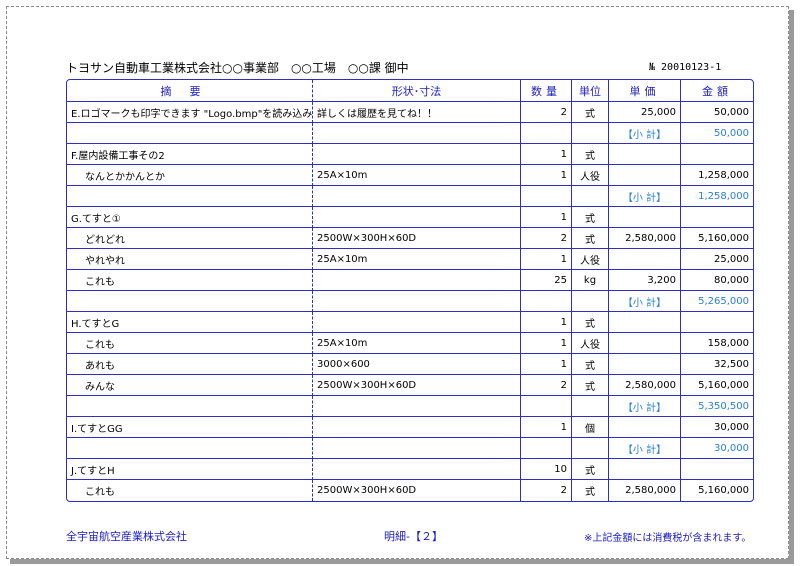 The height and width of the screenshot is (566, 800). What do you see at coordinates (190, 175) in the screenshot?
I see `cell-description: なんとかかんとか` at bounding box center [190, 175].